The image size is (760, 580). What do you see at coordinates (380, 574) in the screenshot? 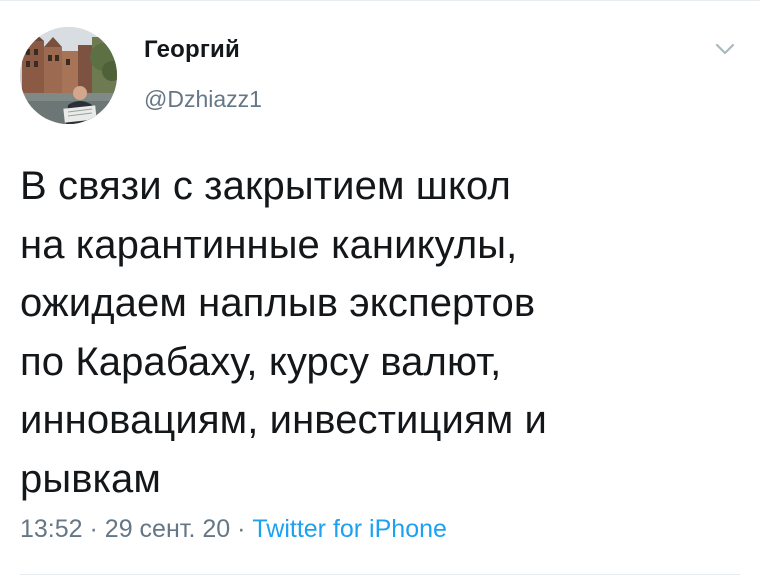
I see `bottom-divider` at bounding box center [380, 574].